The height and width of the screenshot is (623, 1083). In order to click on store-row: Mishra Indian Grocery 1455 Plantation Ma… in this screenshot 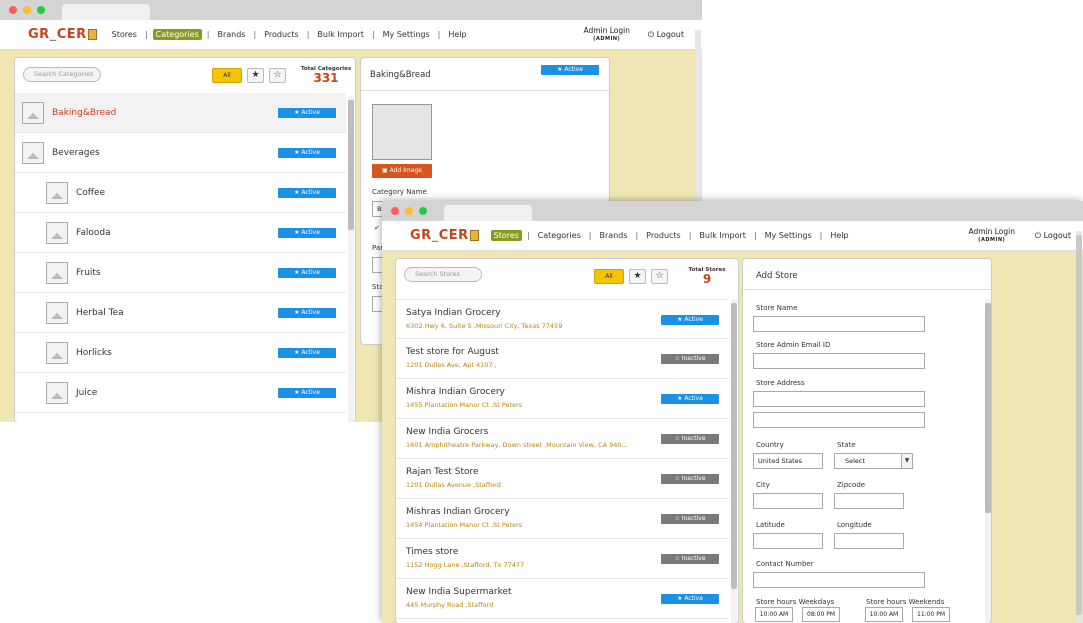, I will do `click(562, 399)`.